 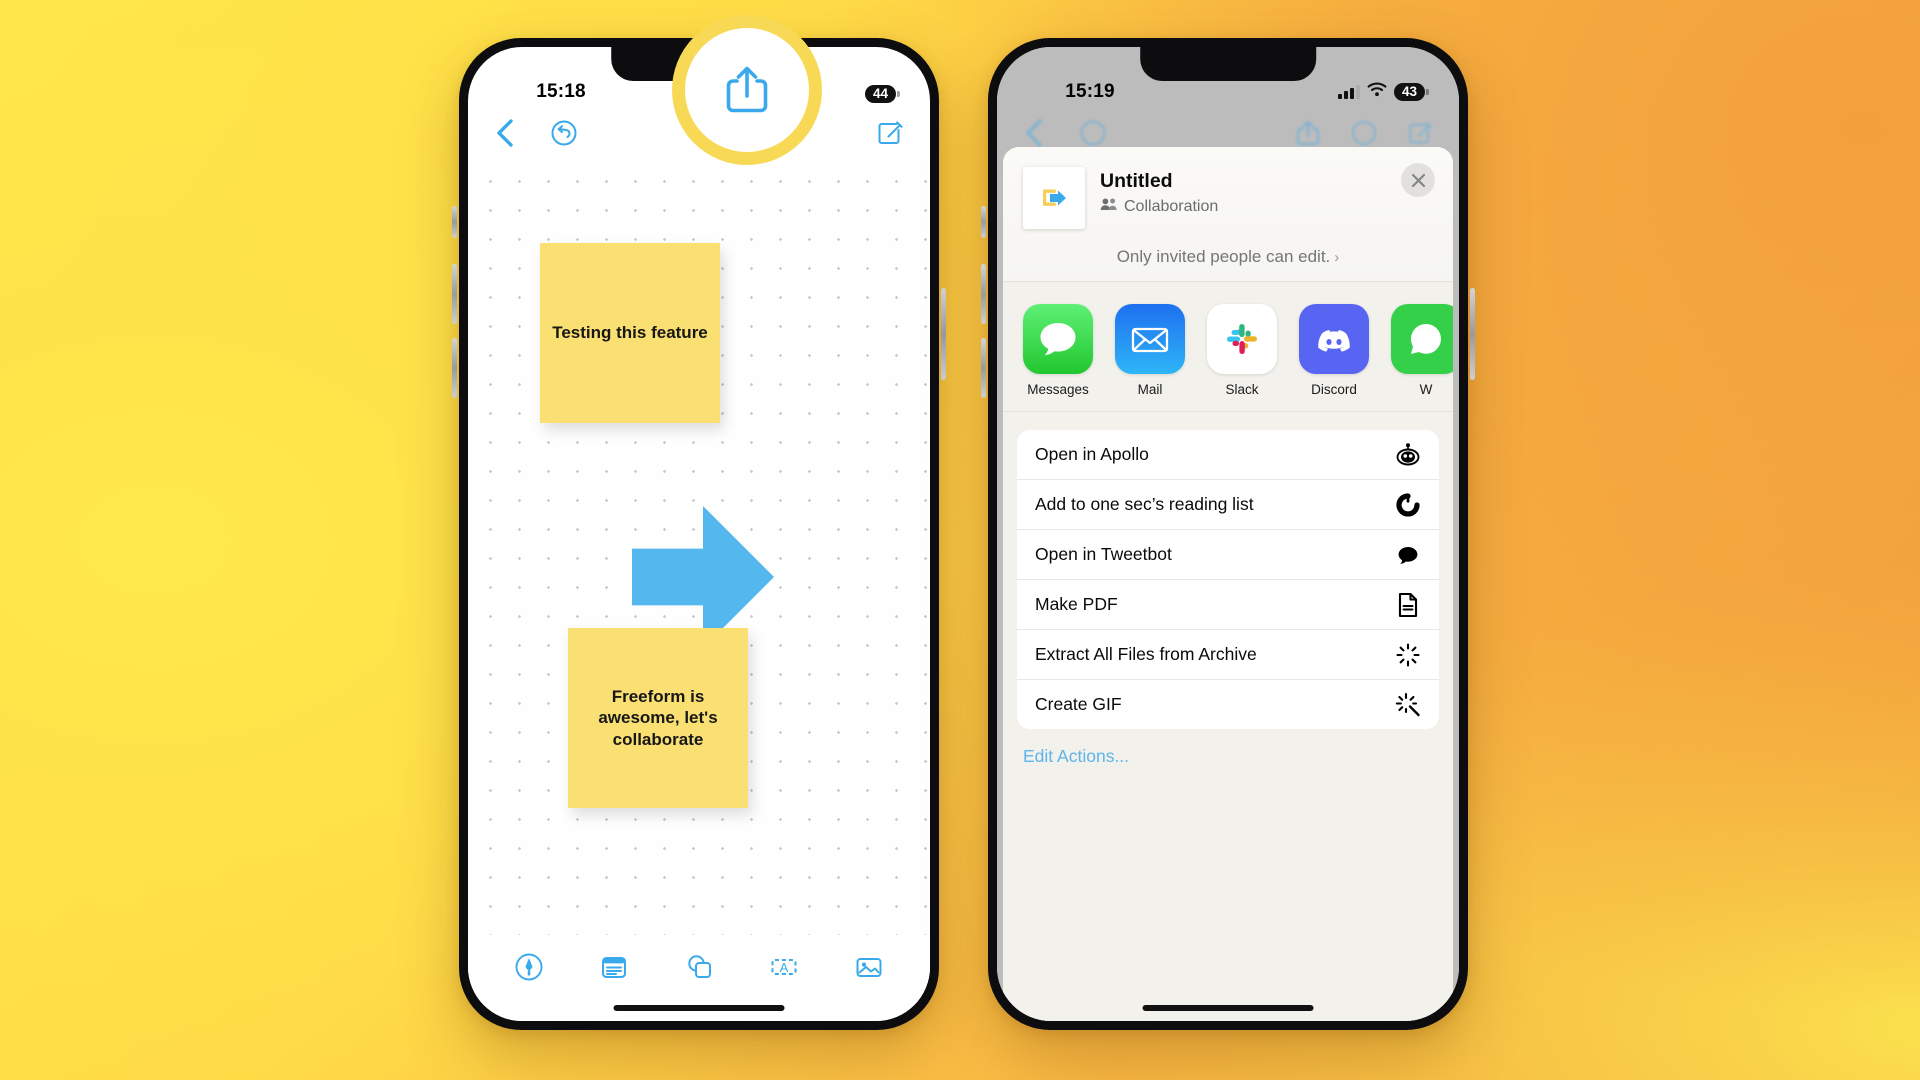 I want to click on profile-icon, so click(x=1364, y=133).